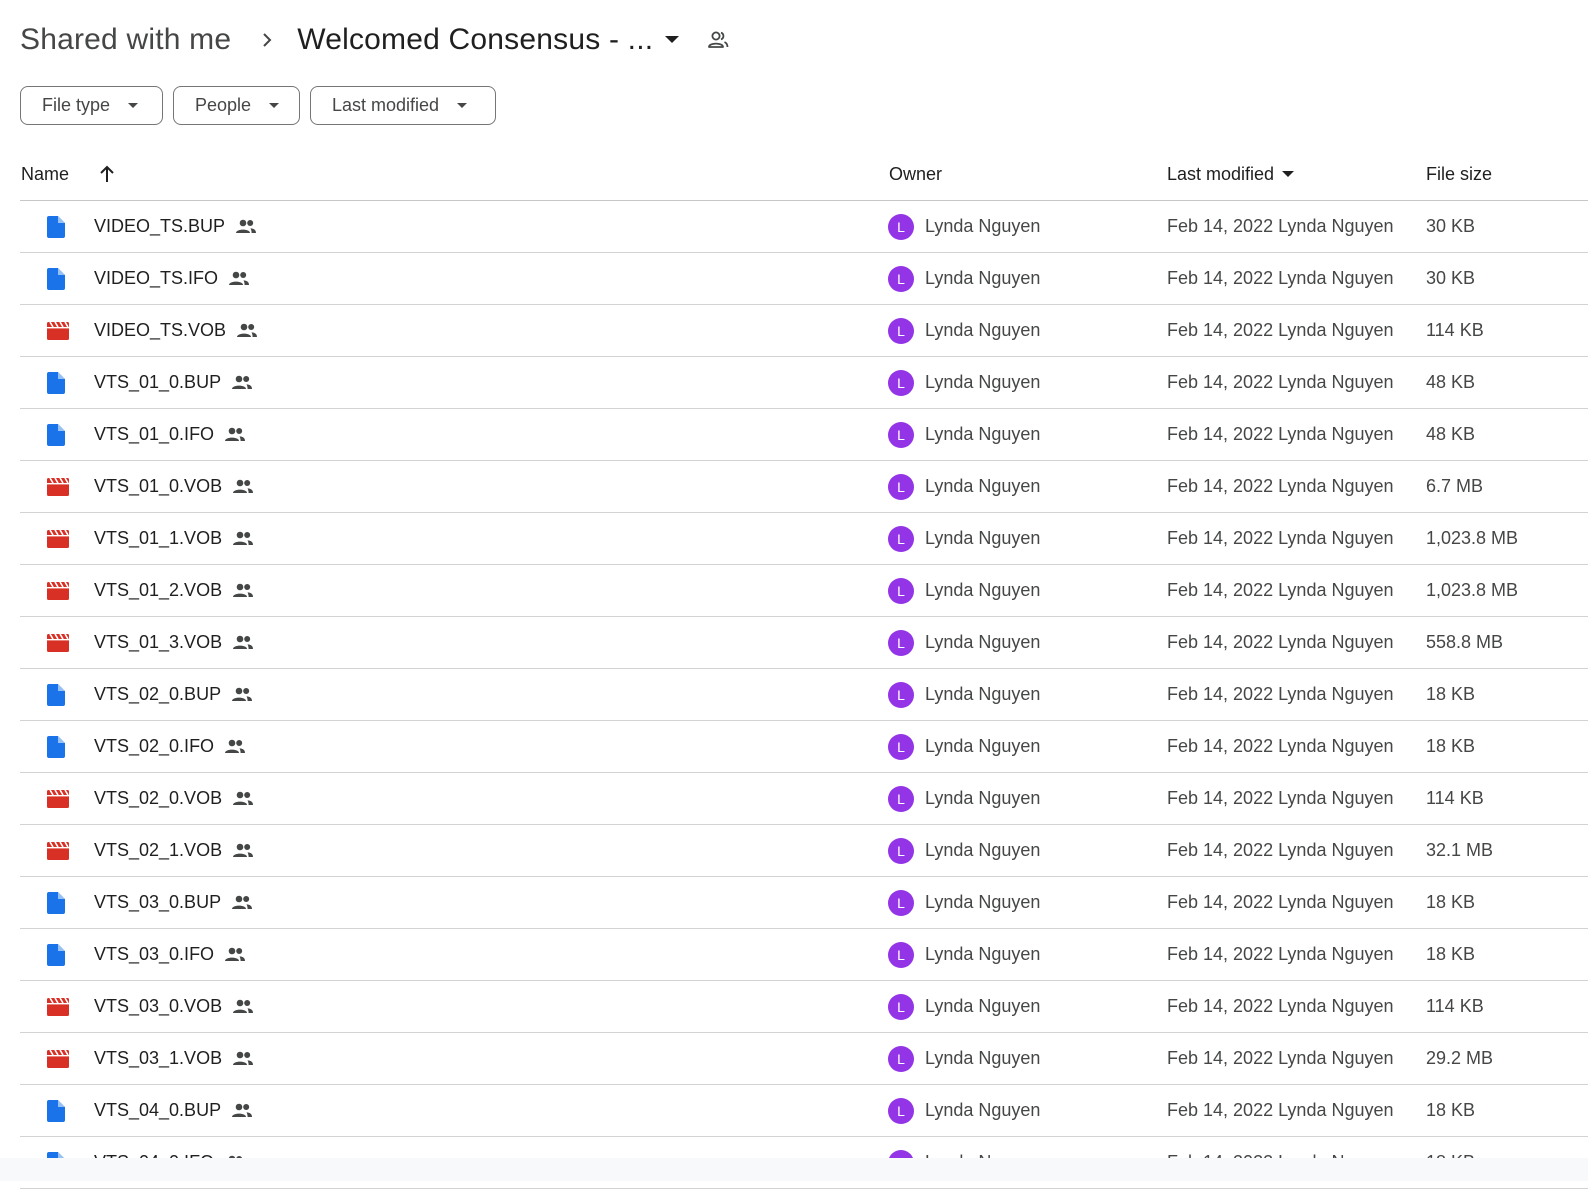 The width and height of the screenshot is (1588, 1189). Describe the element at coordinates (1455, 330) in the screenshot. I see `file-size-cell: 114 KB` at that location.